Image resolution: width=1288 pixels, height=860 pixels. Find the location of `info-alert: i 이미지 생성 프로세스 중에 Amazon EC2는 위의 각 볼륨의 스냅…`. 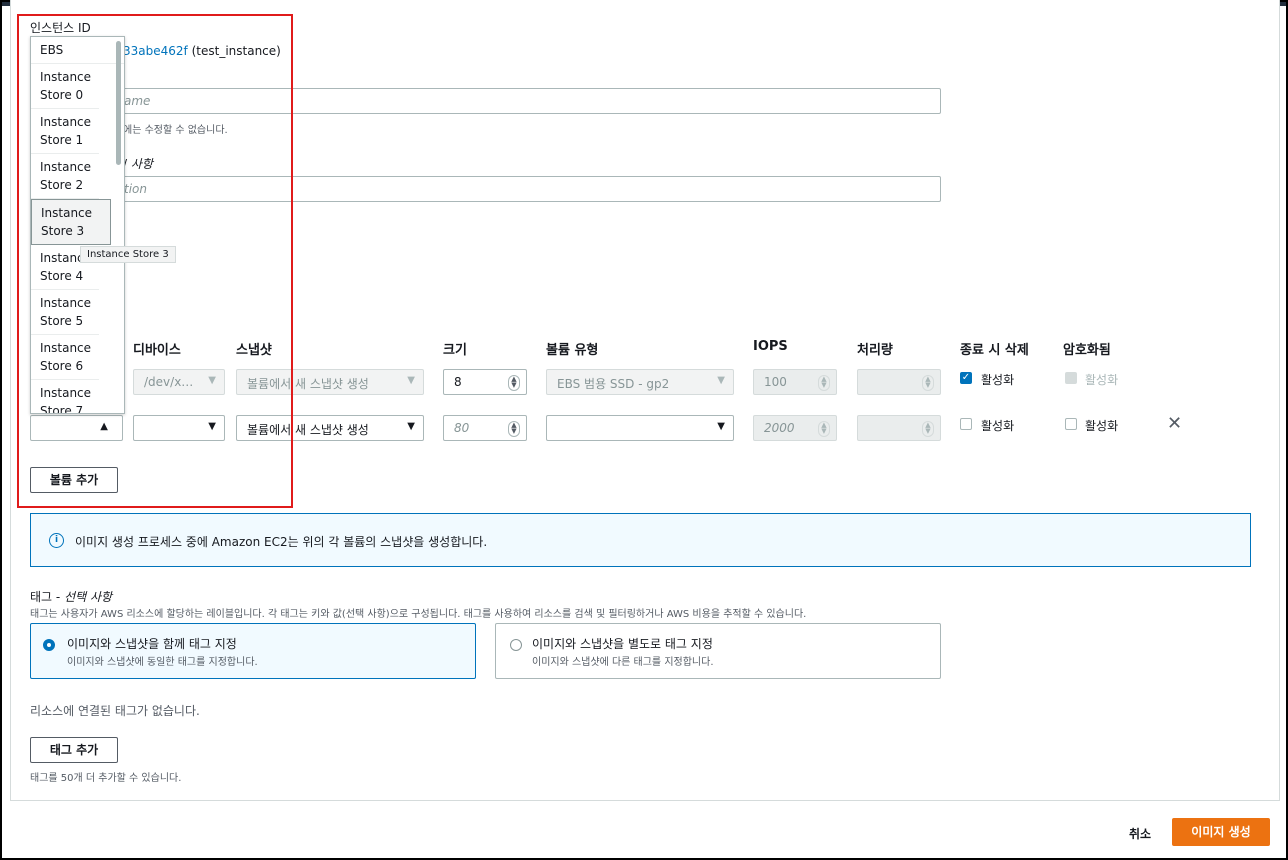

info-alert: i 이미지 생성 프로세스 중에 Amazon EC2는 위의 각 볼륨의 스냅… is located at coordinates (640, 540).